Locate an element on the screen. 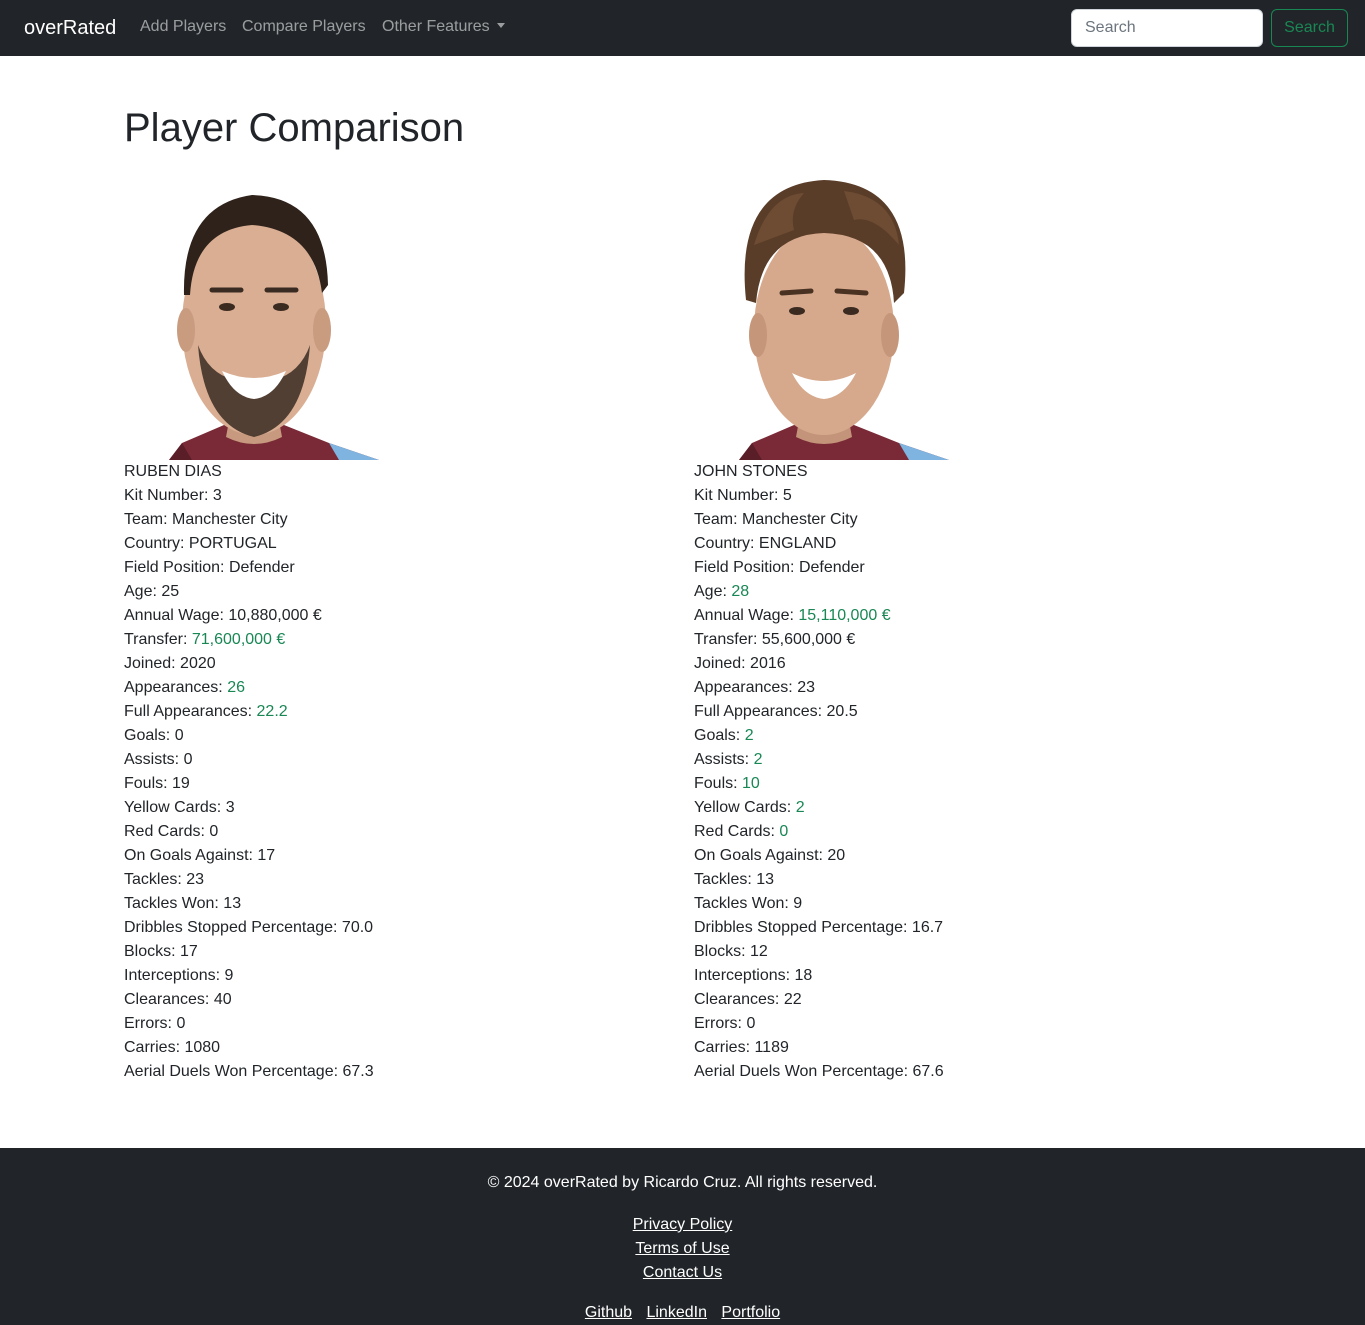 This screenshot has height=1325, width=1365. stat-value: 9 is located at coordinates (229, 975).